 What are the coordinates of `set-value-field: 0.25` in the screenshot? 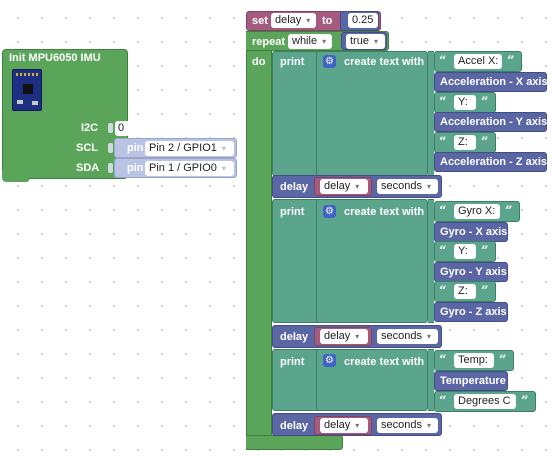 It's located at (363, 20).